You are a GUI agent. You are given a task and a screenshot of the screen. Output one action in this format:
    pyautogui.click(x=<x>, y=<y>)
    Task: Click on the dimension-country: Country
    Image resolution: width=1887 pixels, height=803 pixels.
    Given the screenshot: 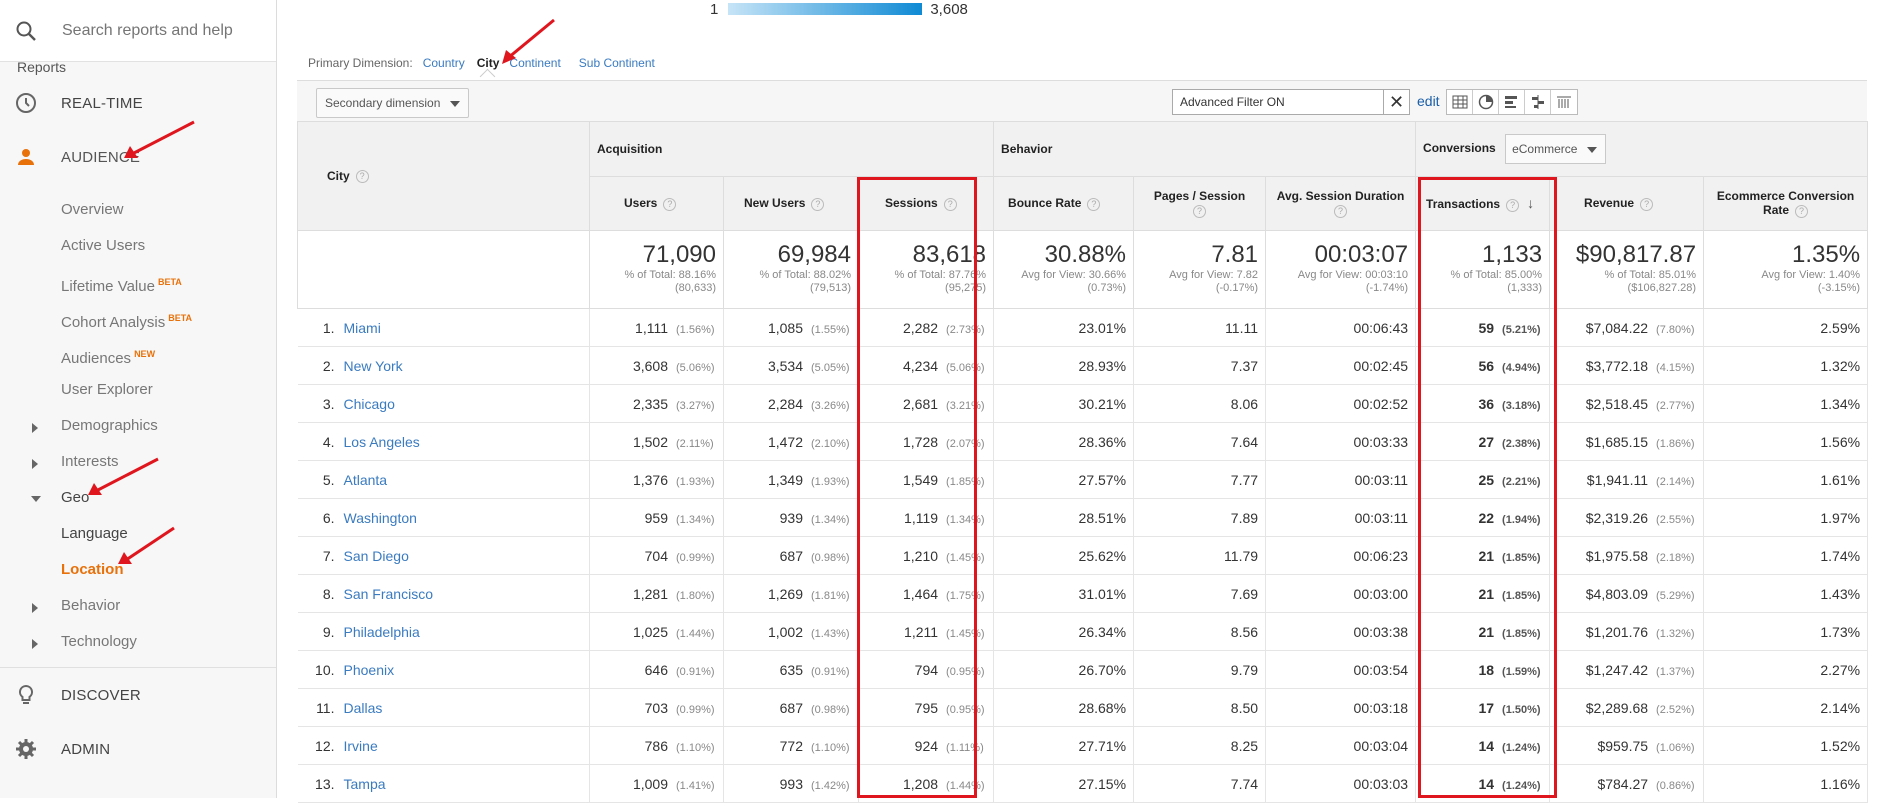 What is the action you would take?
    pyautogui.click(x=444, y=63)
    